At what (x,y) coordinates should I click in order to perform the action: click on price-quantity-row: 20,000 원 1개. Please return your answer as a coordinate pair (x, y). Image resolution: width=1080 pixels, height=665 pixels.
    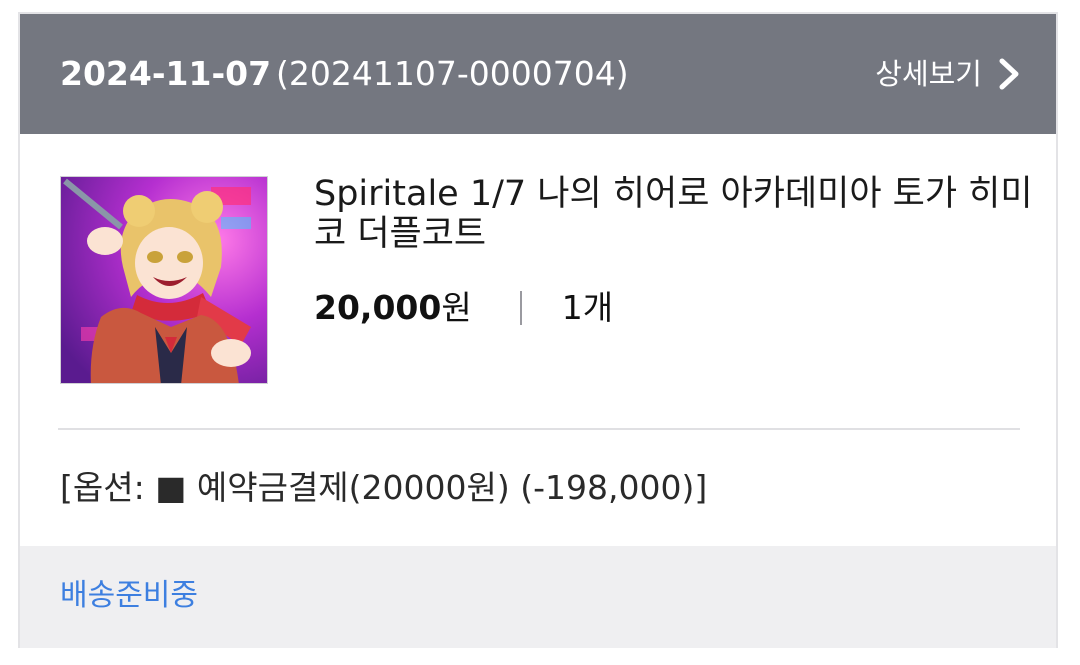
    Looking at the image, I should click on (463, 308).